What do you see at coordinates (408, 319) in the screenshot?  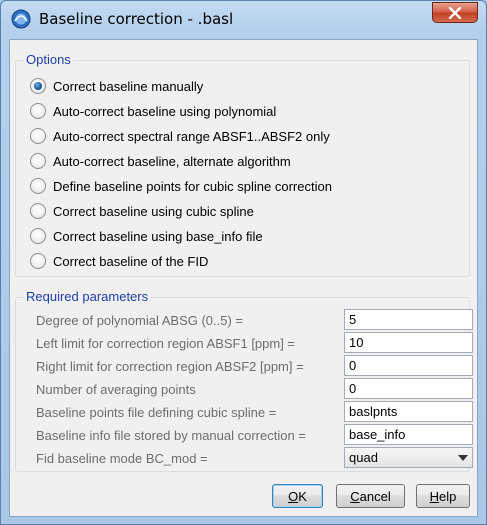 I see `absg-input` at bounding box center [408, 319].